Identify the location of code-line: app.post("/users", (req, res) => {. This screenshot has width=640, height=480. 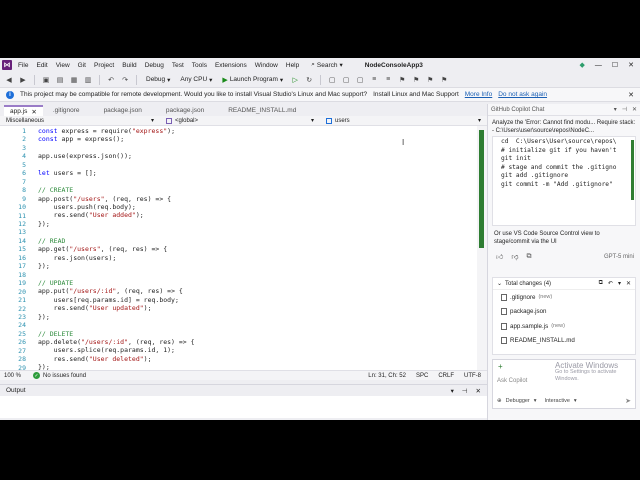
(262, 199).